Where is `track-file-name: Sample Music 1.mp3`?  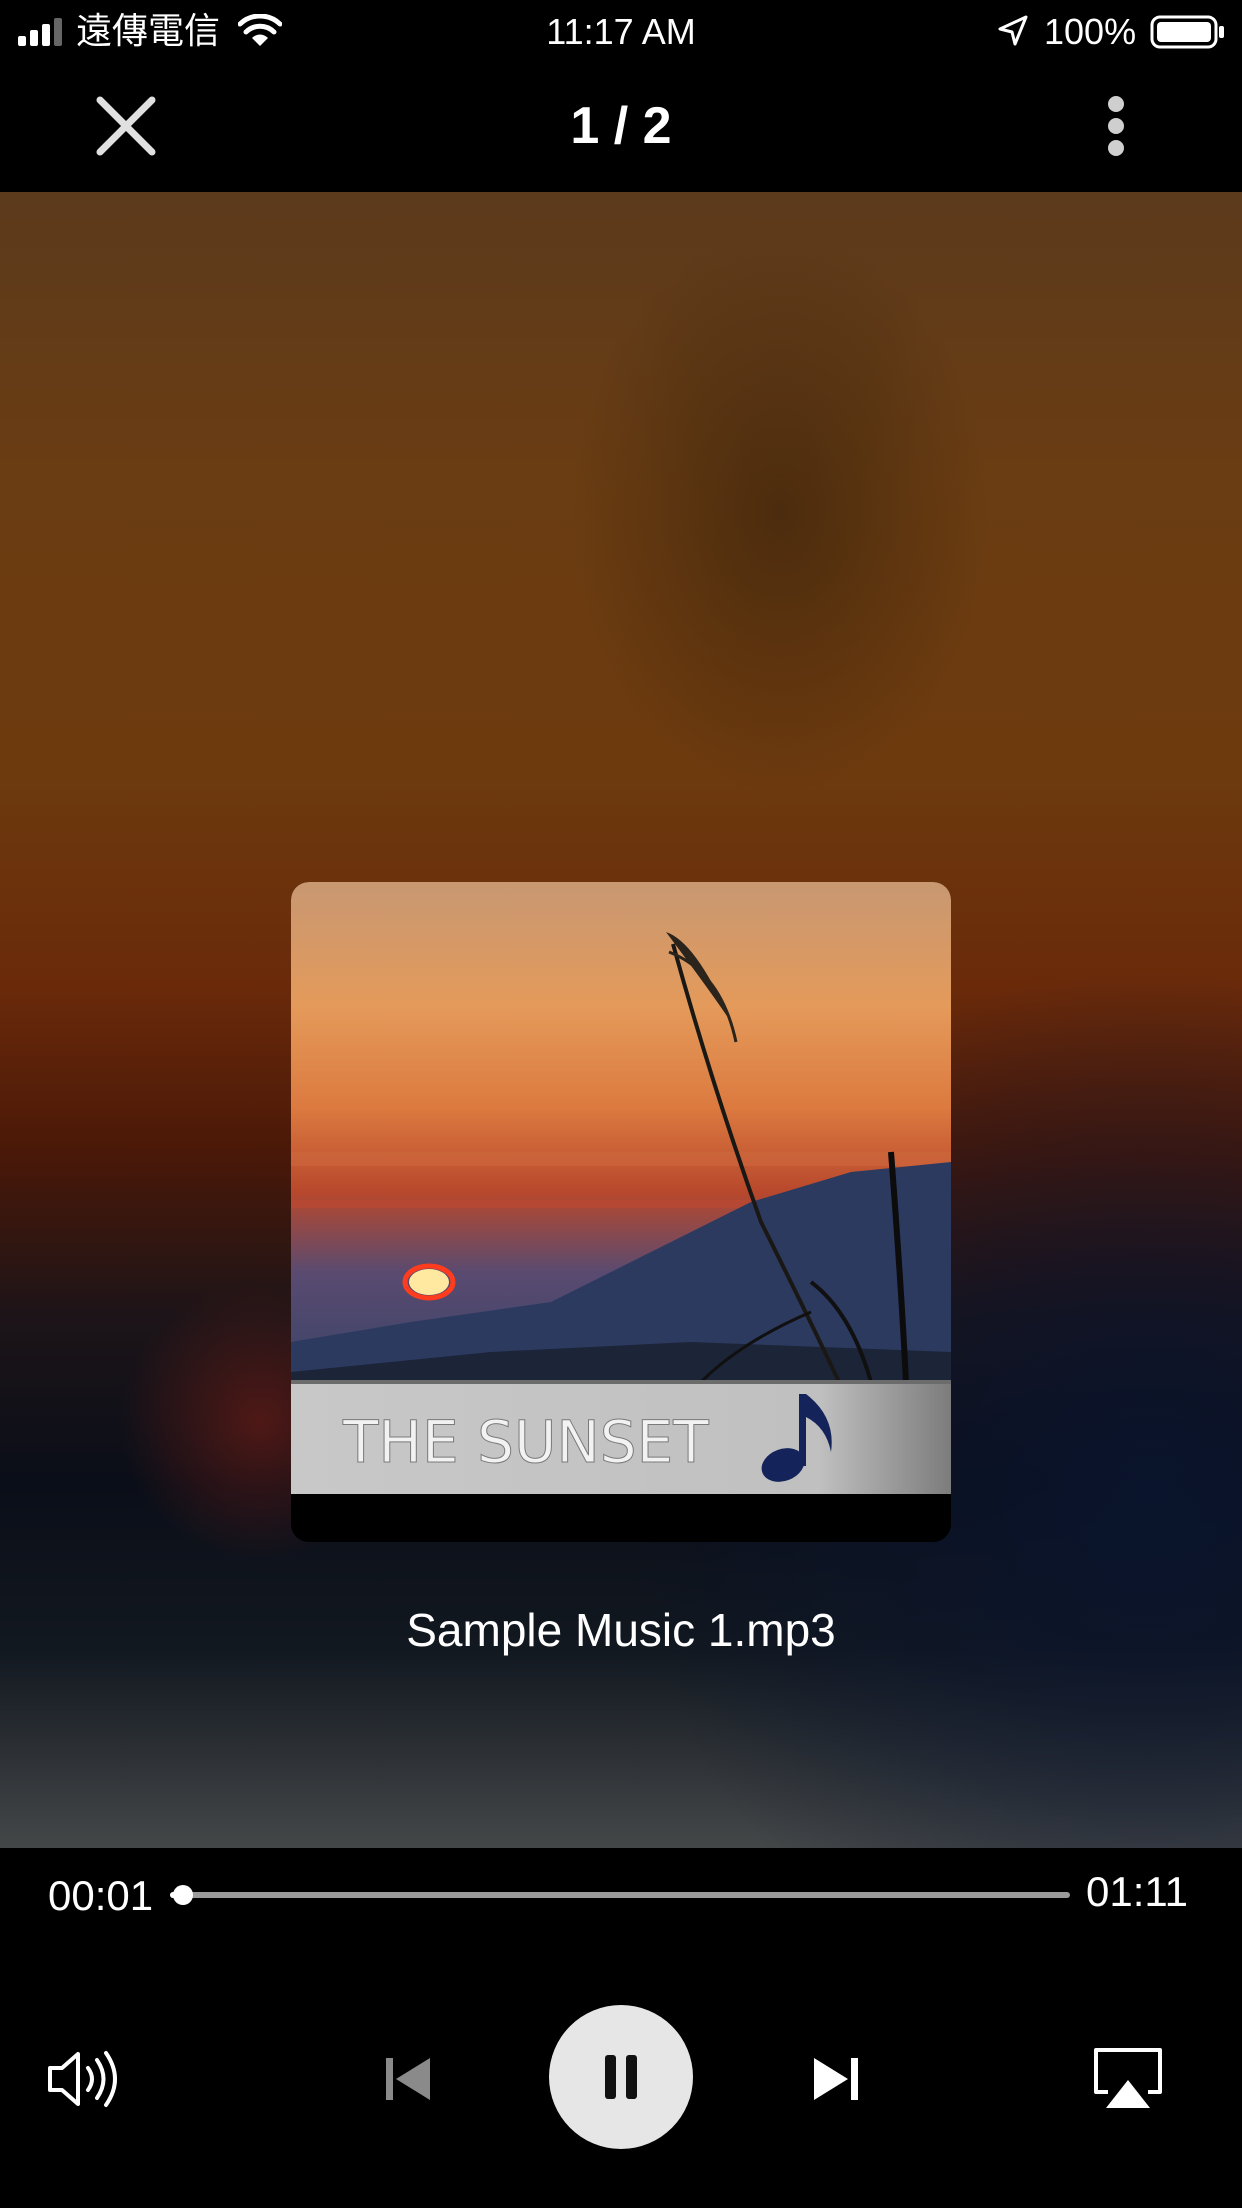 track-file-name: Sample Music 1.mp3 is located at coordinates (621, 1630).